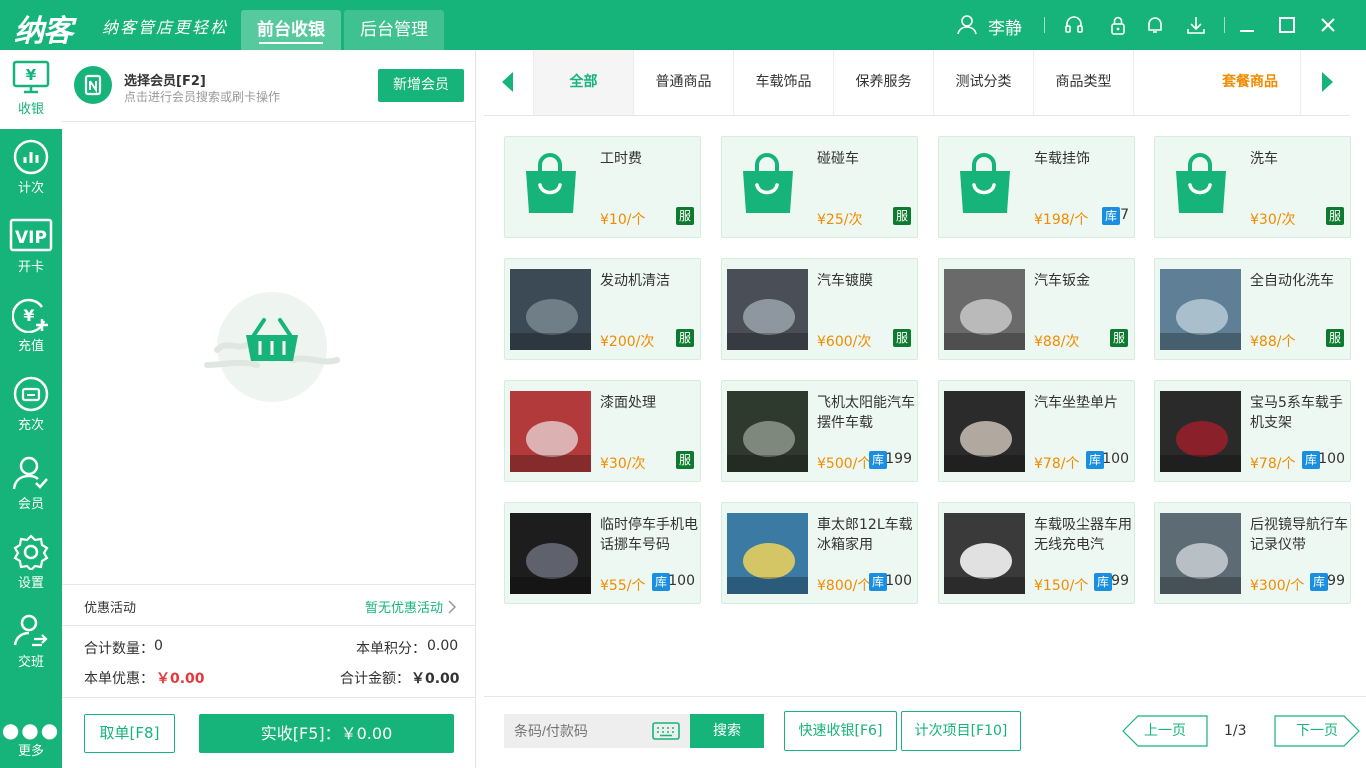  Describe the element at coordinates (666, 731) in the screenshot. I see `keyboard-icon` at that location.